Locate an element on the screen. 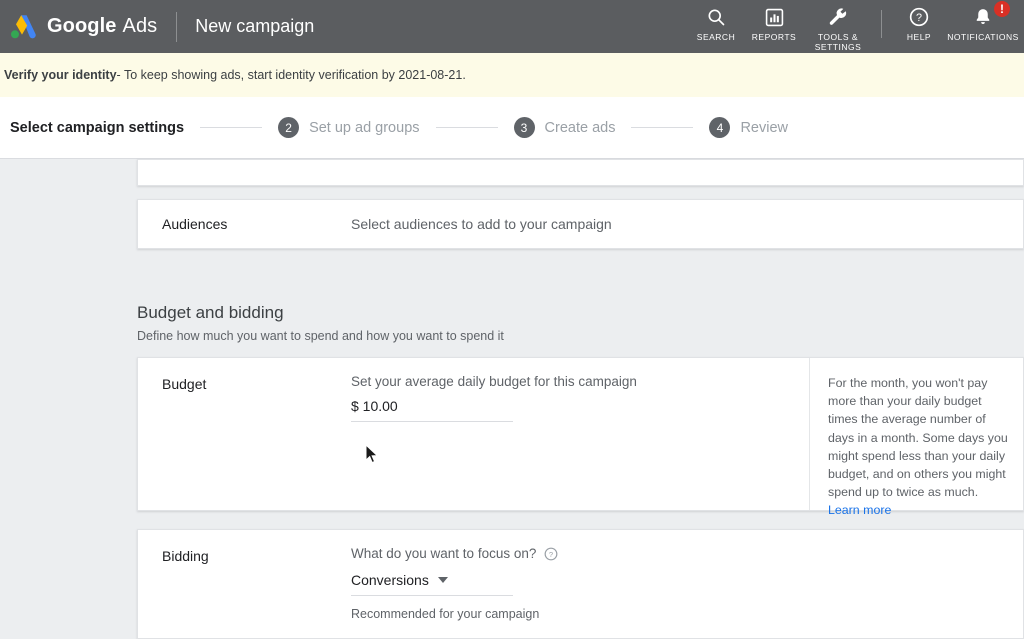 The height and width of the screenshot is (639, 1024). notifications-button: ! NOTIFICATIONS is located at coordinates (983, 21).